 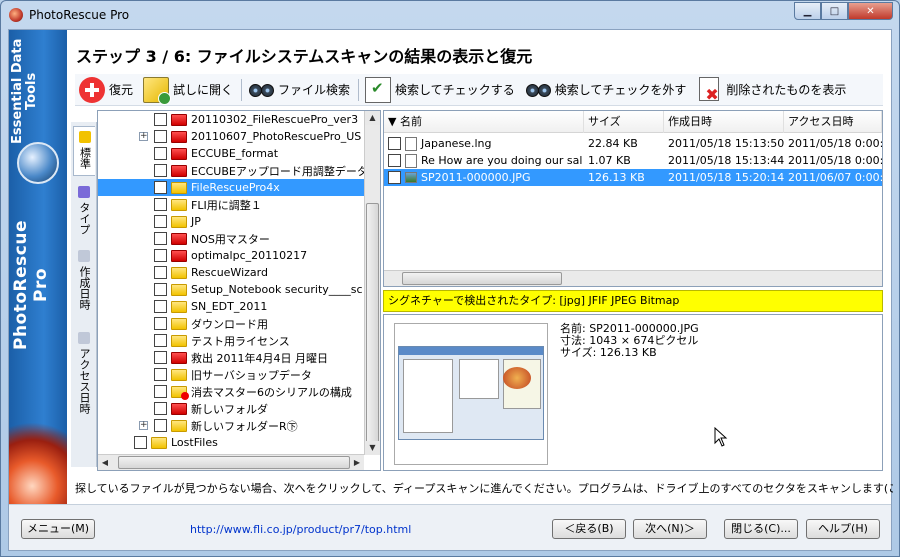 What do you see at coordinates (84, 212) in the screenshot?
I see `tab-type: タイプ` at bounding box center [84, 212].